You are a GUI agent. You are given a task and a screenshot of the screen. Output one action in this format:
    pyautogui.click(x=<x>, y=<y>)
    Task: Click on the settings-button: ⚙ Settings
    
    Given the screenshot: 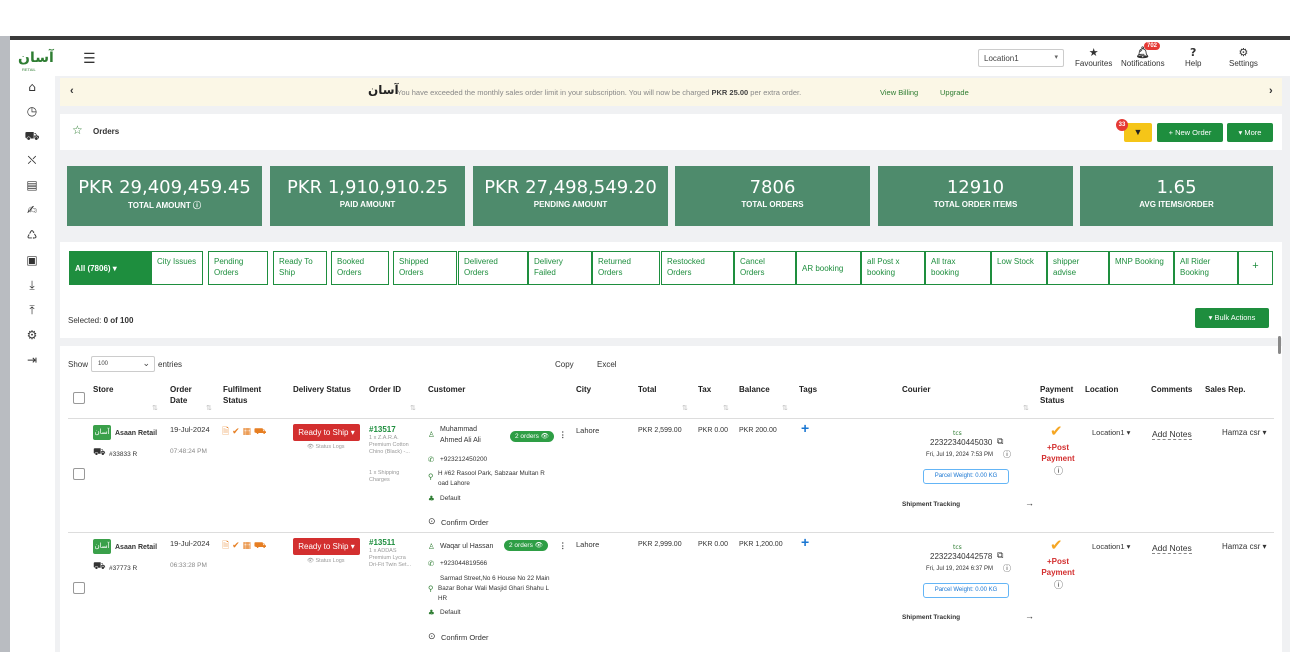 What is the action you would take?
    pyautogui.click(x=1243, y=58)
    